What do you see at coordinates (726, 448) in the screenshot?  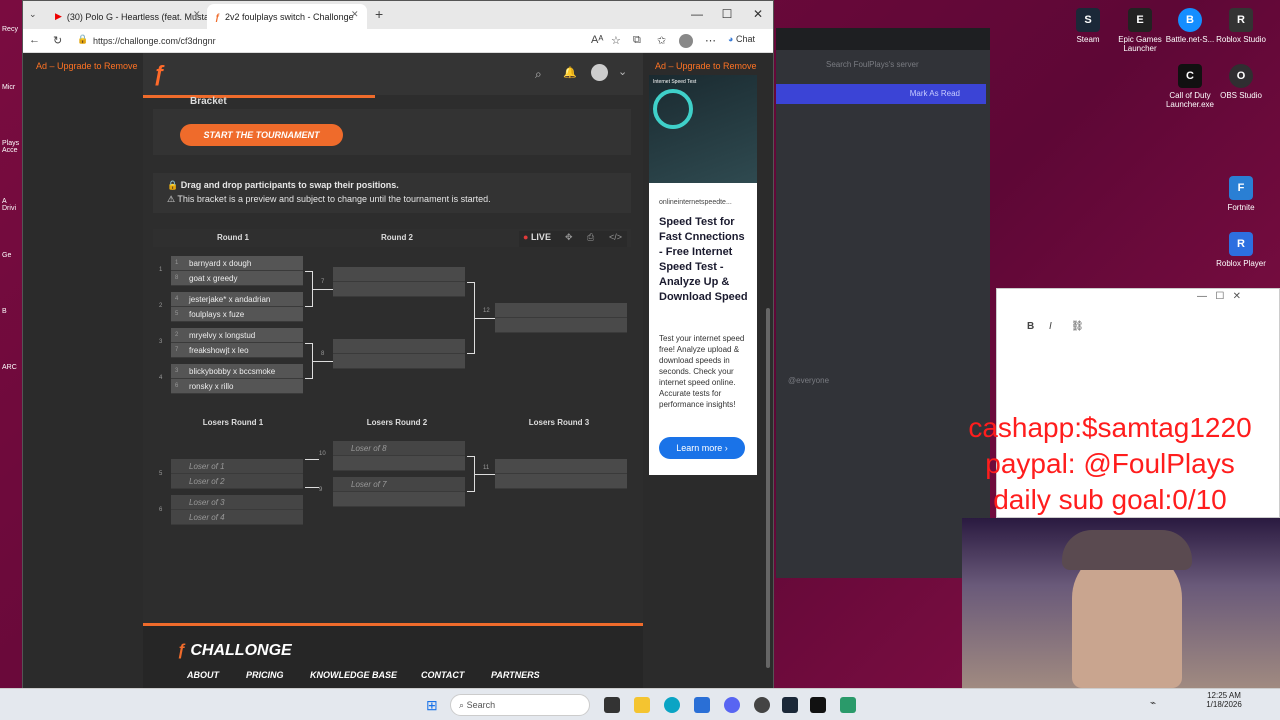 I see `chevron-right-icon: ›` at bounding box center [726, 448].